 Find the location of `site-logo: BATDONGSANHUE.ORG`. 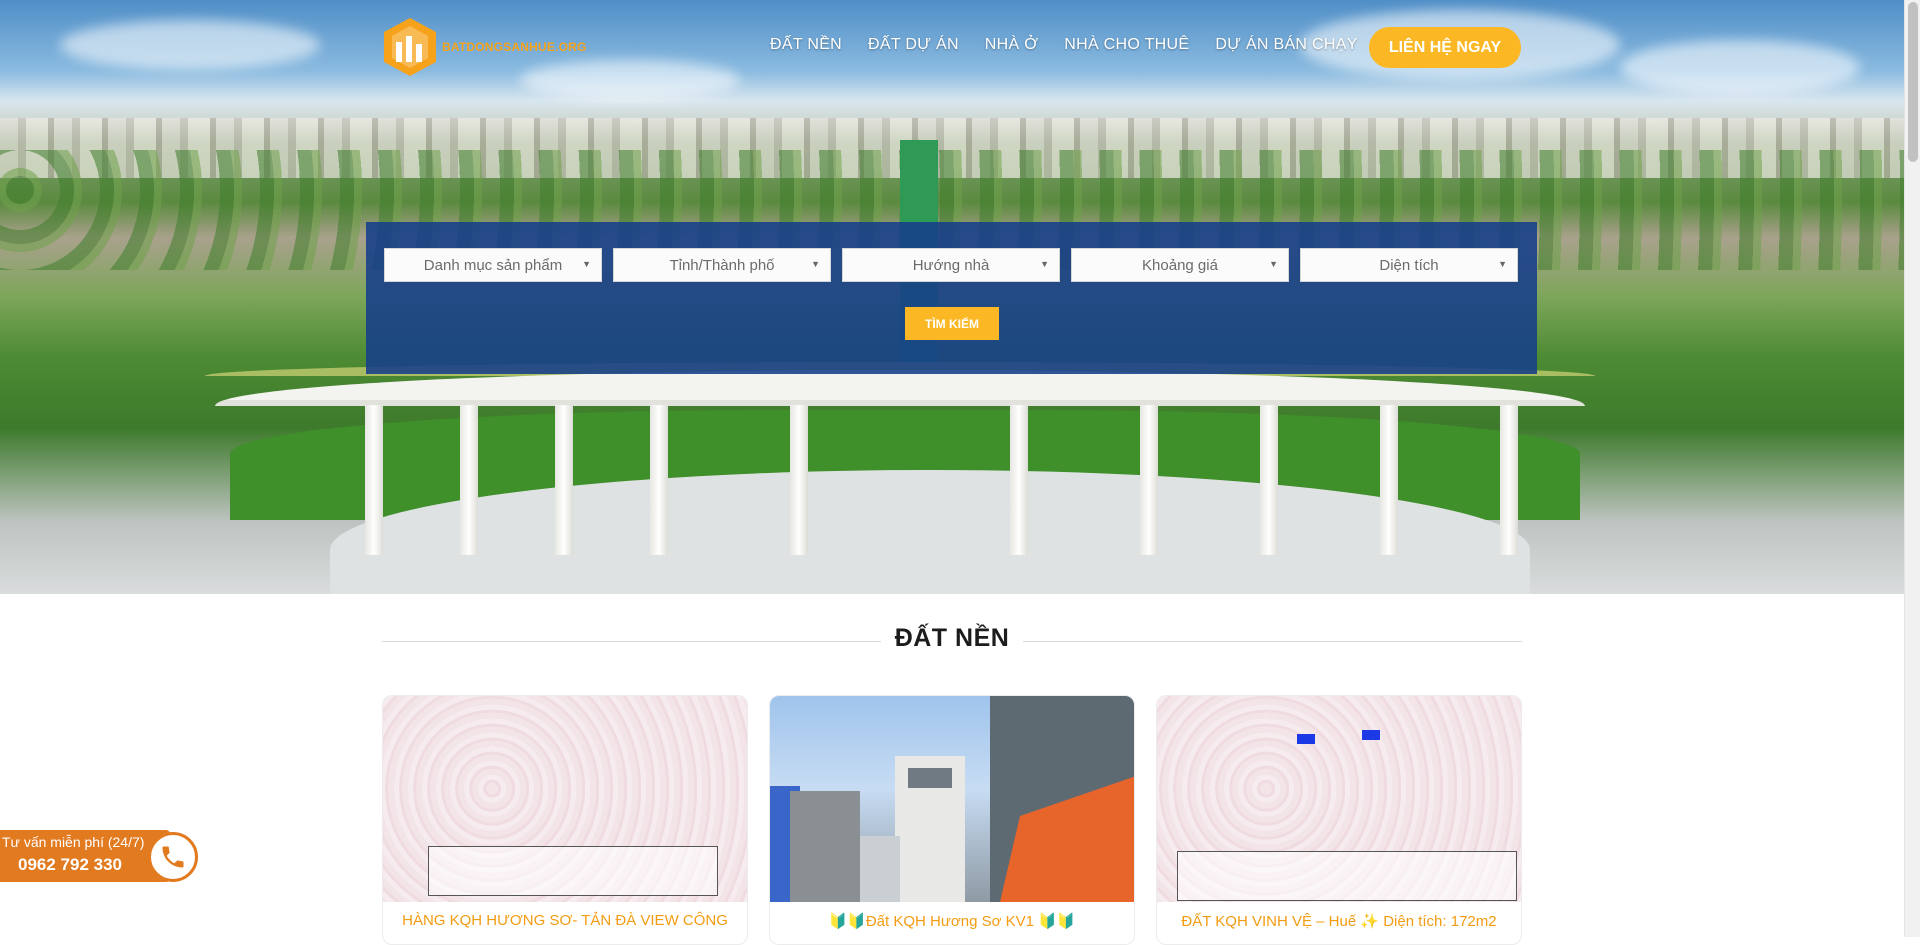

site-logo: BATDONGSANHUE.ORG is located at coordinates (484, 47).